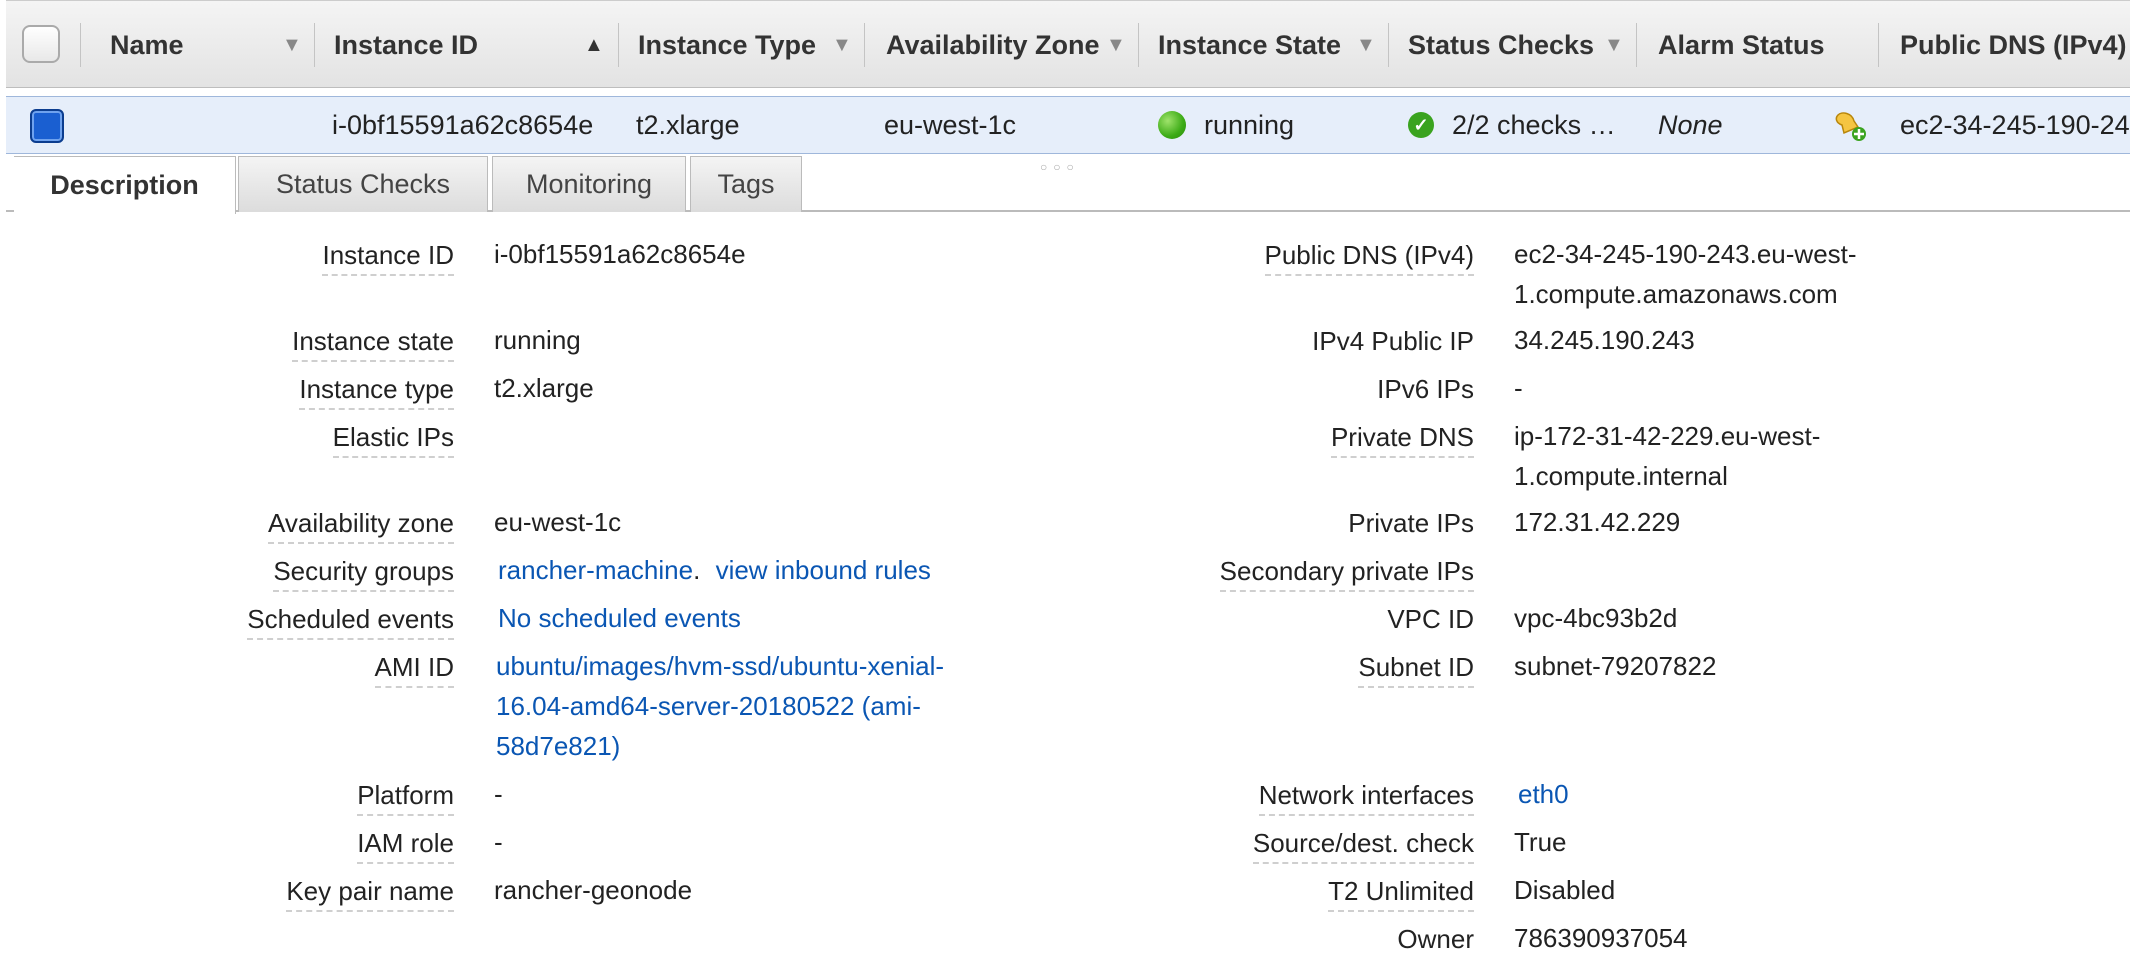  Describe the element at coordinates (498, 794) in the screenshot. I see `value-platform: -` at that location.